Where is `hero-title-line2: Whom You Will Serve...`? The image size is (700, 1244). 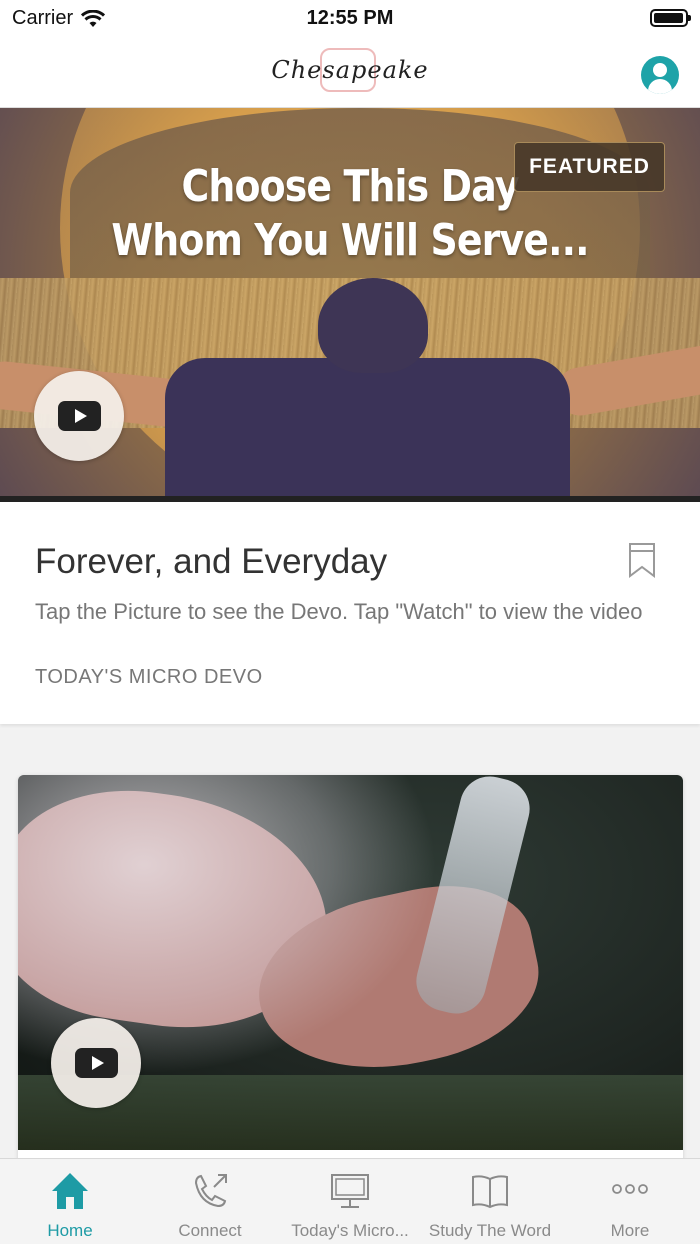 hero-title-line2: Whom You Will Serve... is located at coordinates (350, 240).